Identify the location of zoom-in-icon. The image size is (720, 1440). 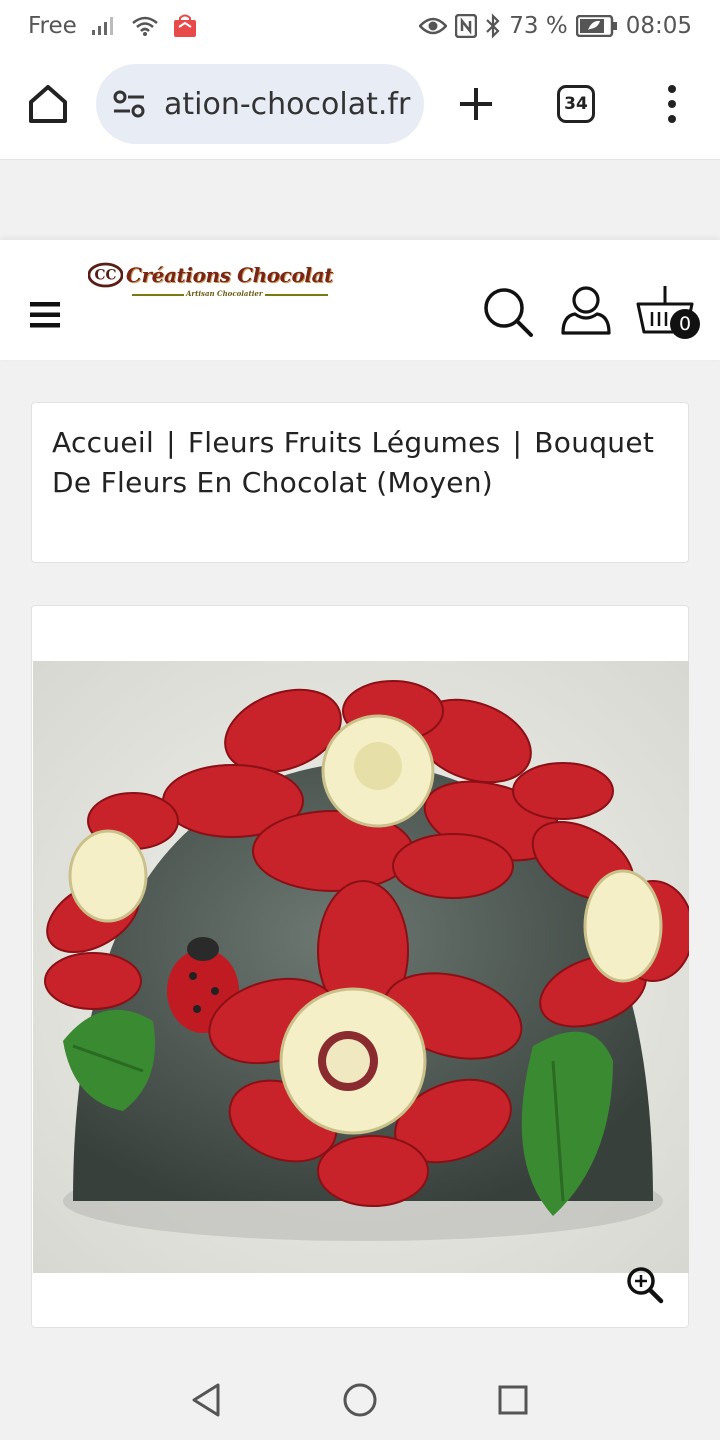
(645, 1285).